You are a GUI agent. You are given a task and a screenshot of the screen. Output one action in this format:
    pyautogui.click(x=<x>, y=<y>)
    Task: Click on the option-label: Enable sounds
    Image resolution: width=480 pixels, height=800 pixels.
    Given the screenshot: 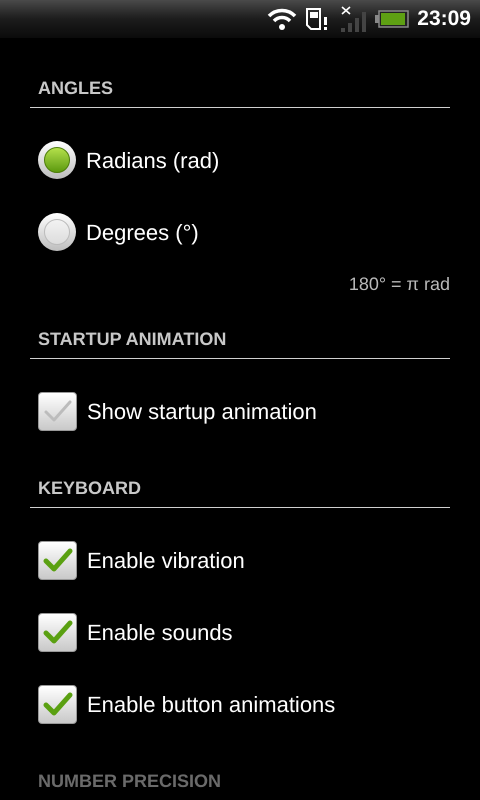 What is the action you would take?
    pyautogui.click(x=160, y=632)
    